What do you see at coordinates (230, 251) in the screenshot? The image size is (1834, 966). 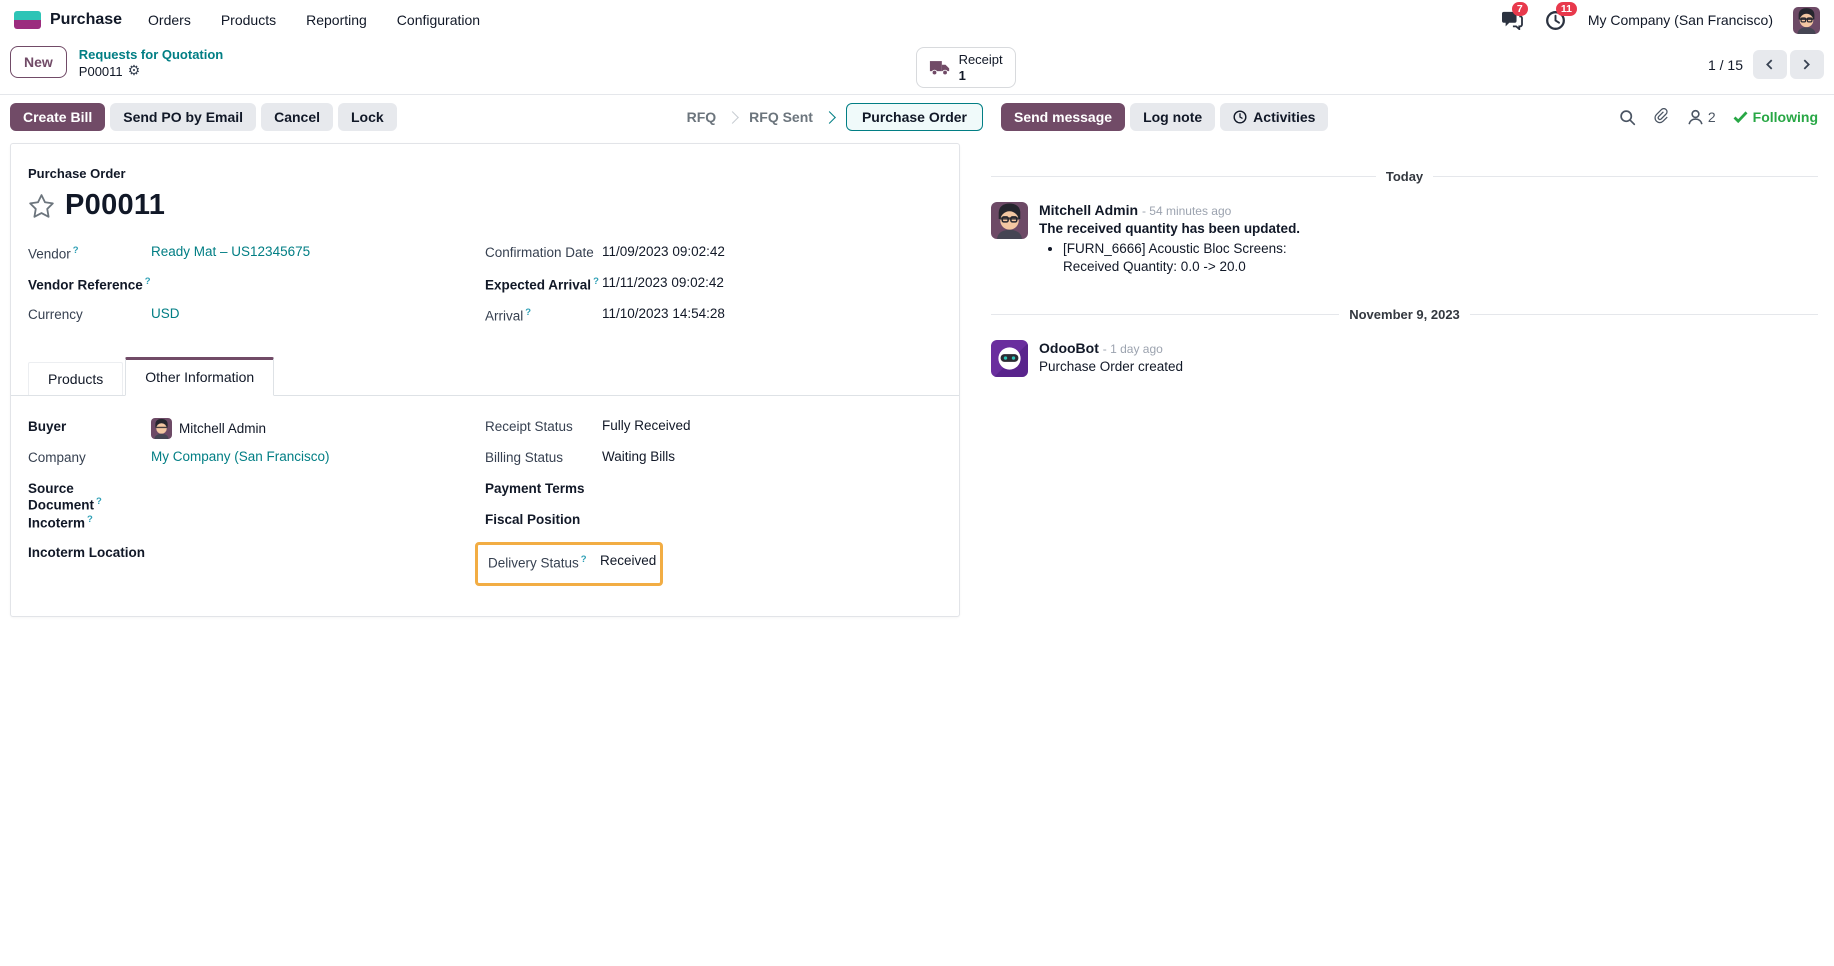 I see `vendor-value: Ready Mat – US12345675` at bounding box center [230, 251].